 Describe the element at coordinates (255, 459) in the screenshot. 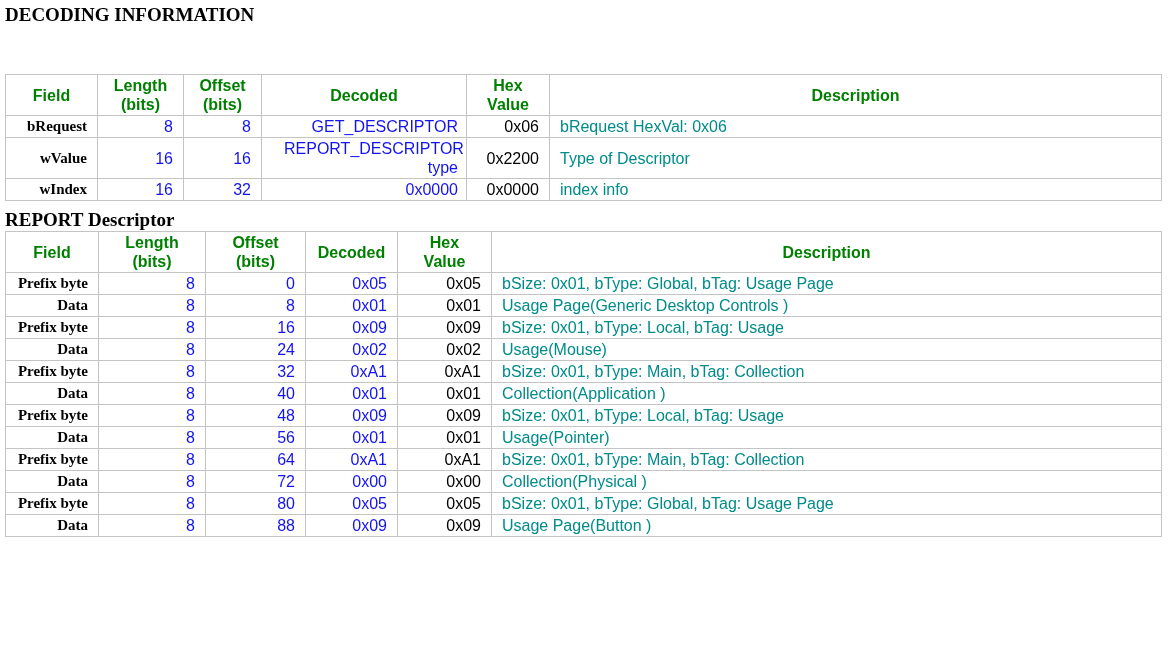

I see `table-cell: 64` at that location.